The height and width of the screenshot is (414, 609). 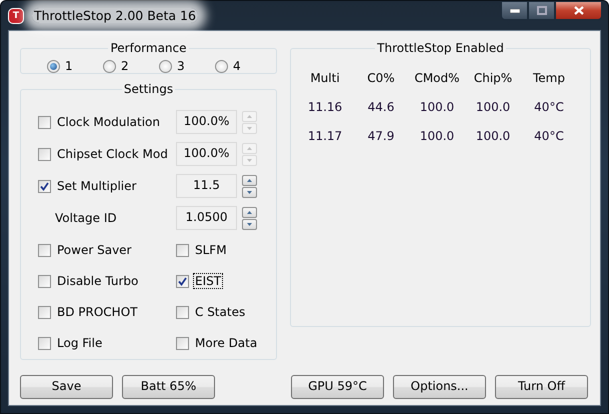 I want to click on window-title: ThrottleStop 2.00 Beta 16, so click(x=115, y=15).